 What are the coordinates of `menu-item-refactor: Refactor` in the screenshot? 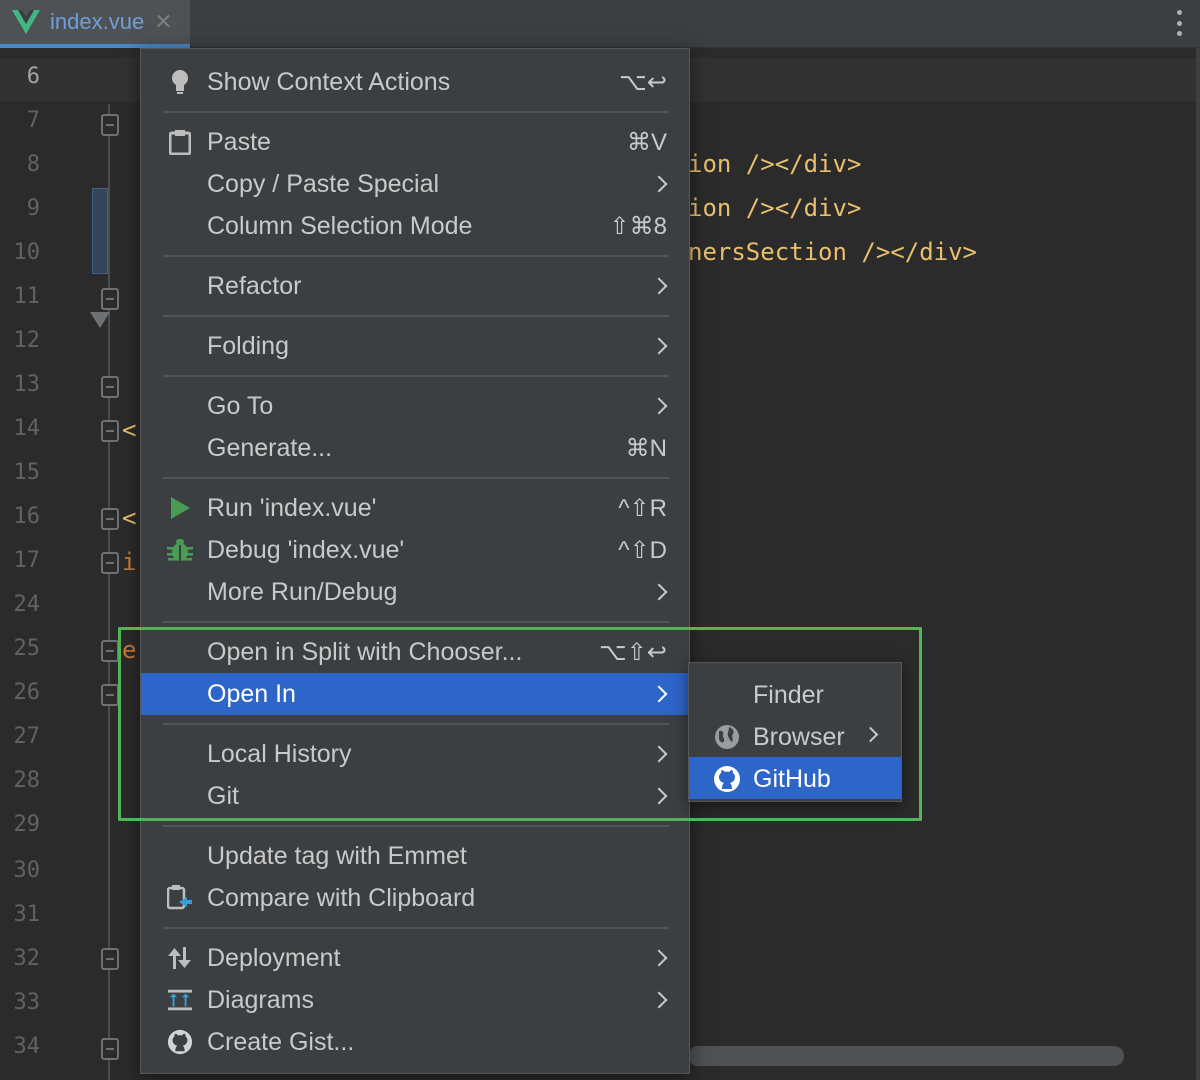 It's located at (415, 286).